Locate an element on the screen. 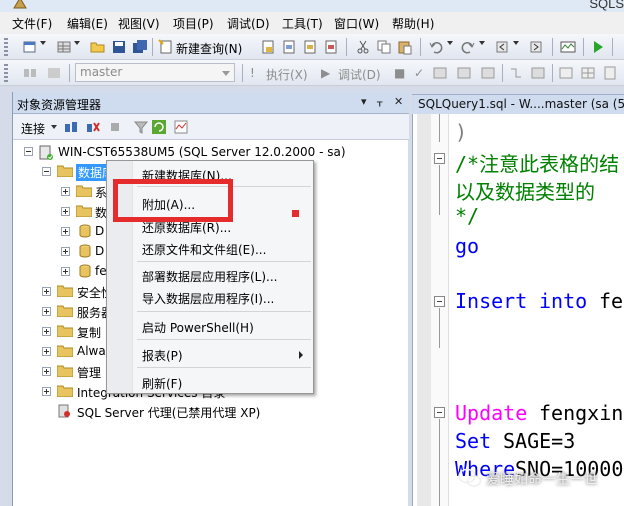 The width and height of the screenshot is (624, 506). refresh-icon is located at coordinates (159, 127).